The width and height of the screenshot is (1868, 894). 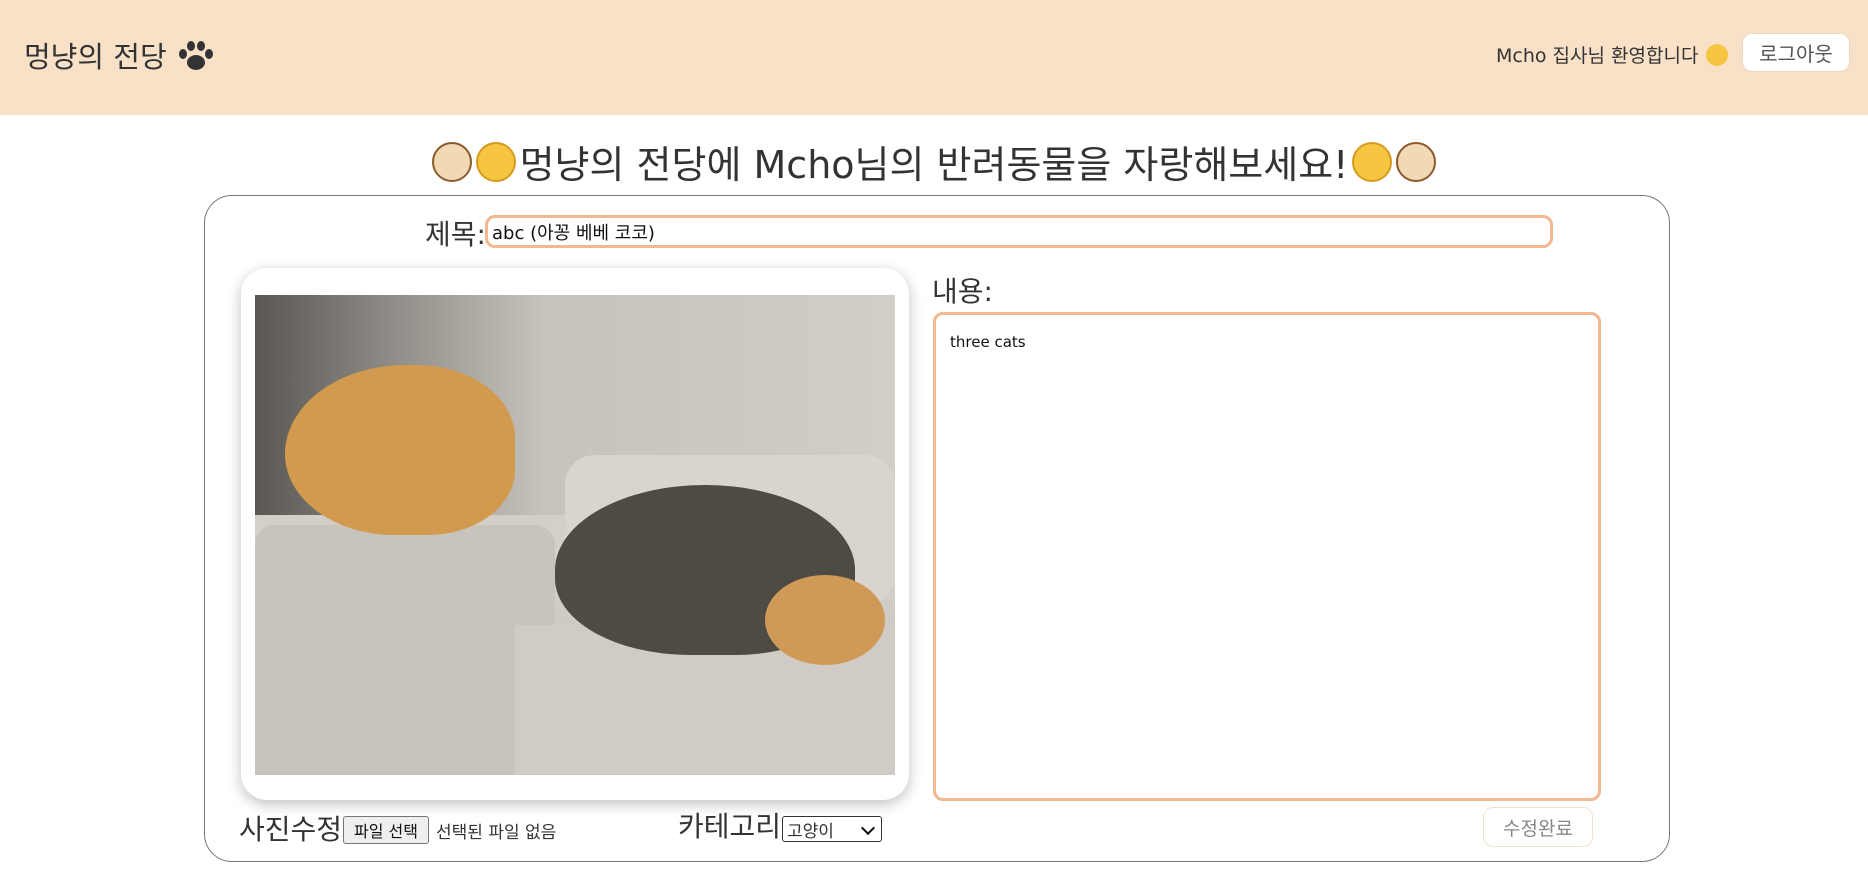 I want to click on content-label: 내용:, so click(x=962, y=291).